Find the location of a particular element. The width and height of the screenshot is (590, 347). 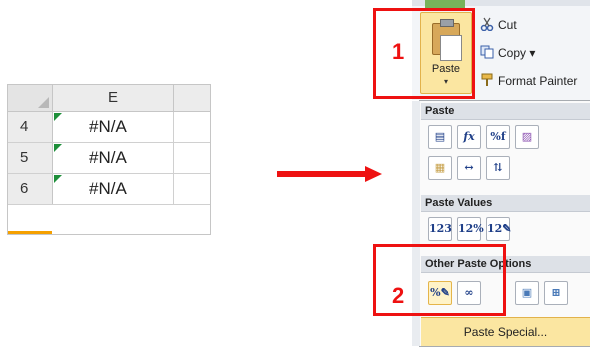

select-all-corner is located at coordinates (30, 98).